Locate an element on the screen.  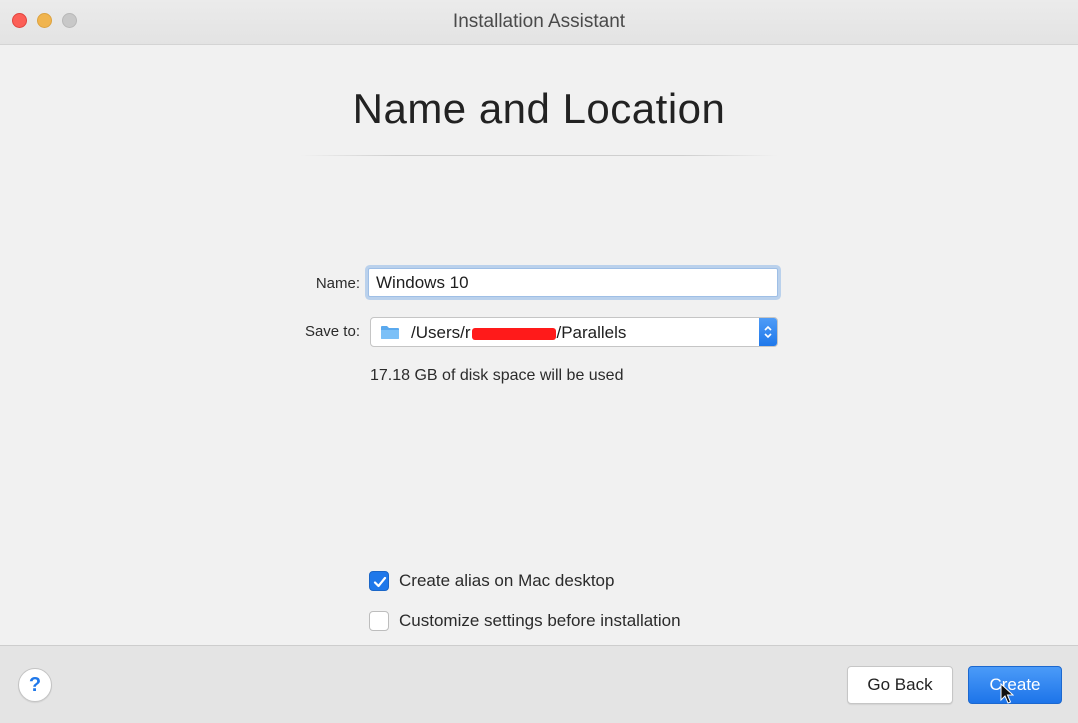
save-location-select: /Users/r/Parallels is located at coordinates (574, 332).